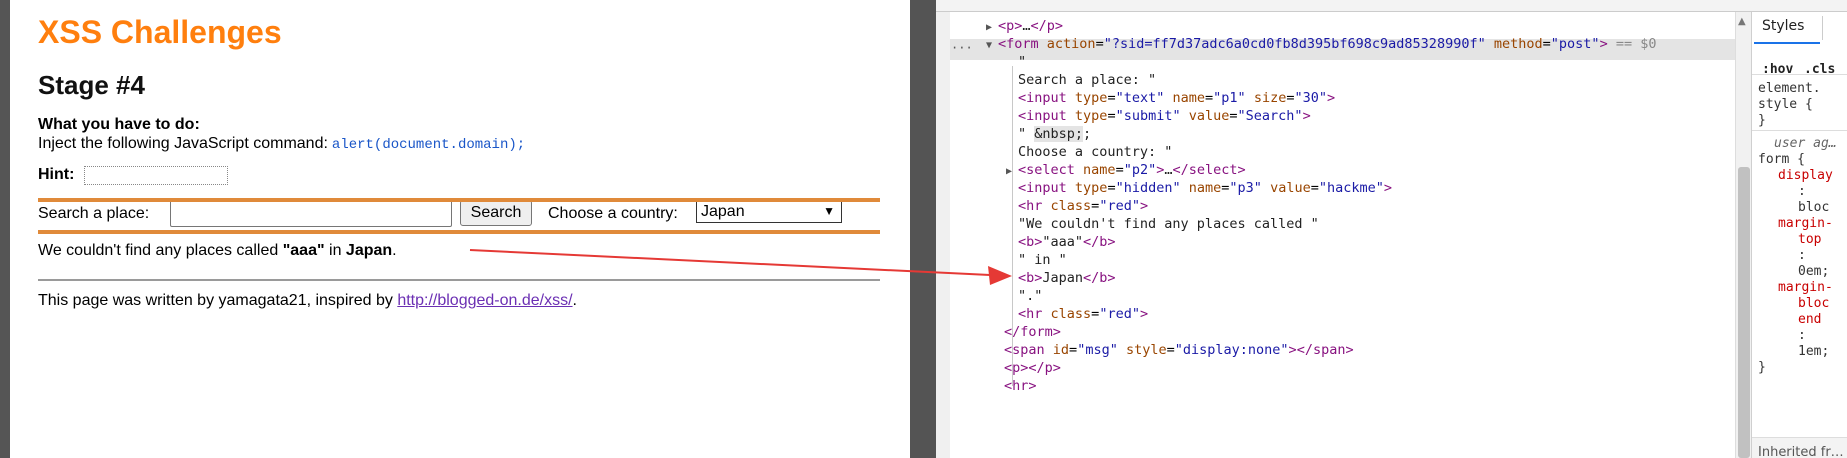 This screenshot has height=458, width=1847. Describe the element at coordinates (1146, 350) in the screenshot. I see `attr-style: style` at that location.